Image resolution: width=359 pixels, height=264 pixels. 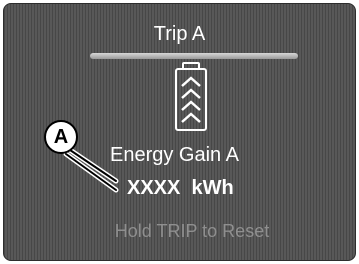 What do you see at coordinates (194, 56) in the screenshot?
I see `title-divider` at bounding box center [194, 56].